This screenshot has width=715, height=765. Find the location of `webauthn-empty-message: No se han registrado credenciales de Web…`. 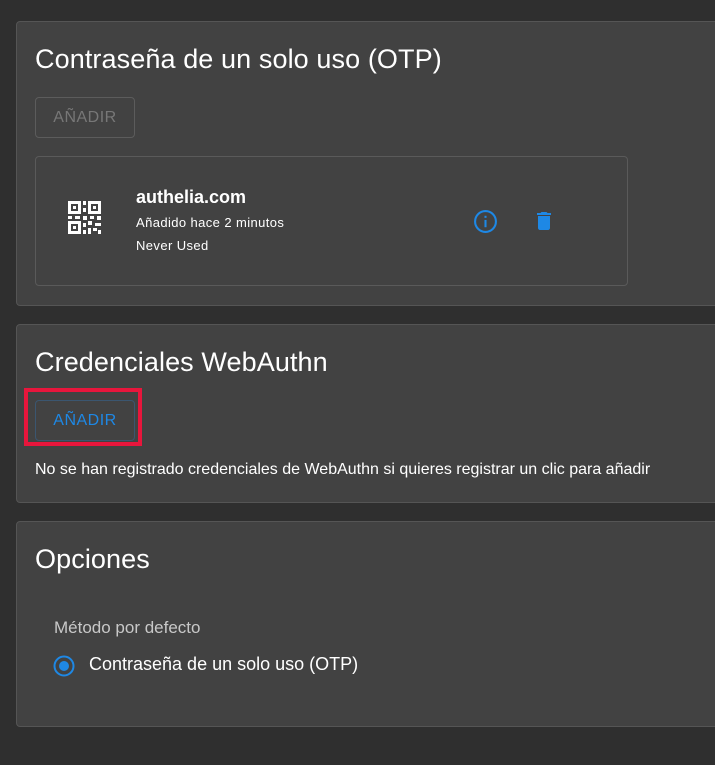

webauthn-empty-message: No se han registrado credenciales de Web… is located at coordinates (343, 469).